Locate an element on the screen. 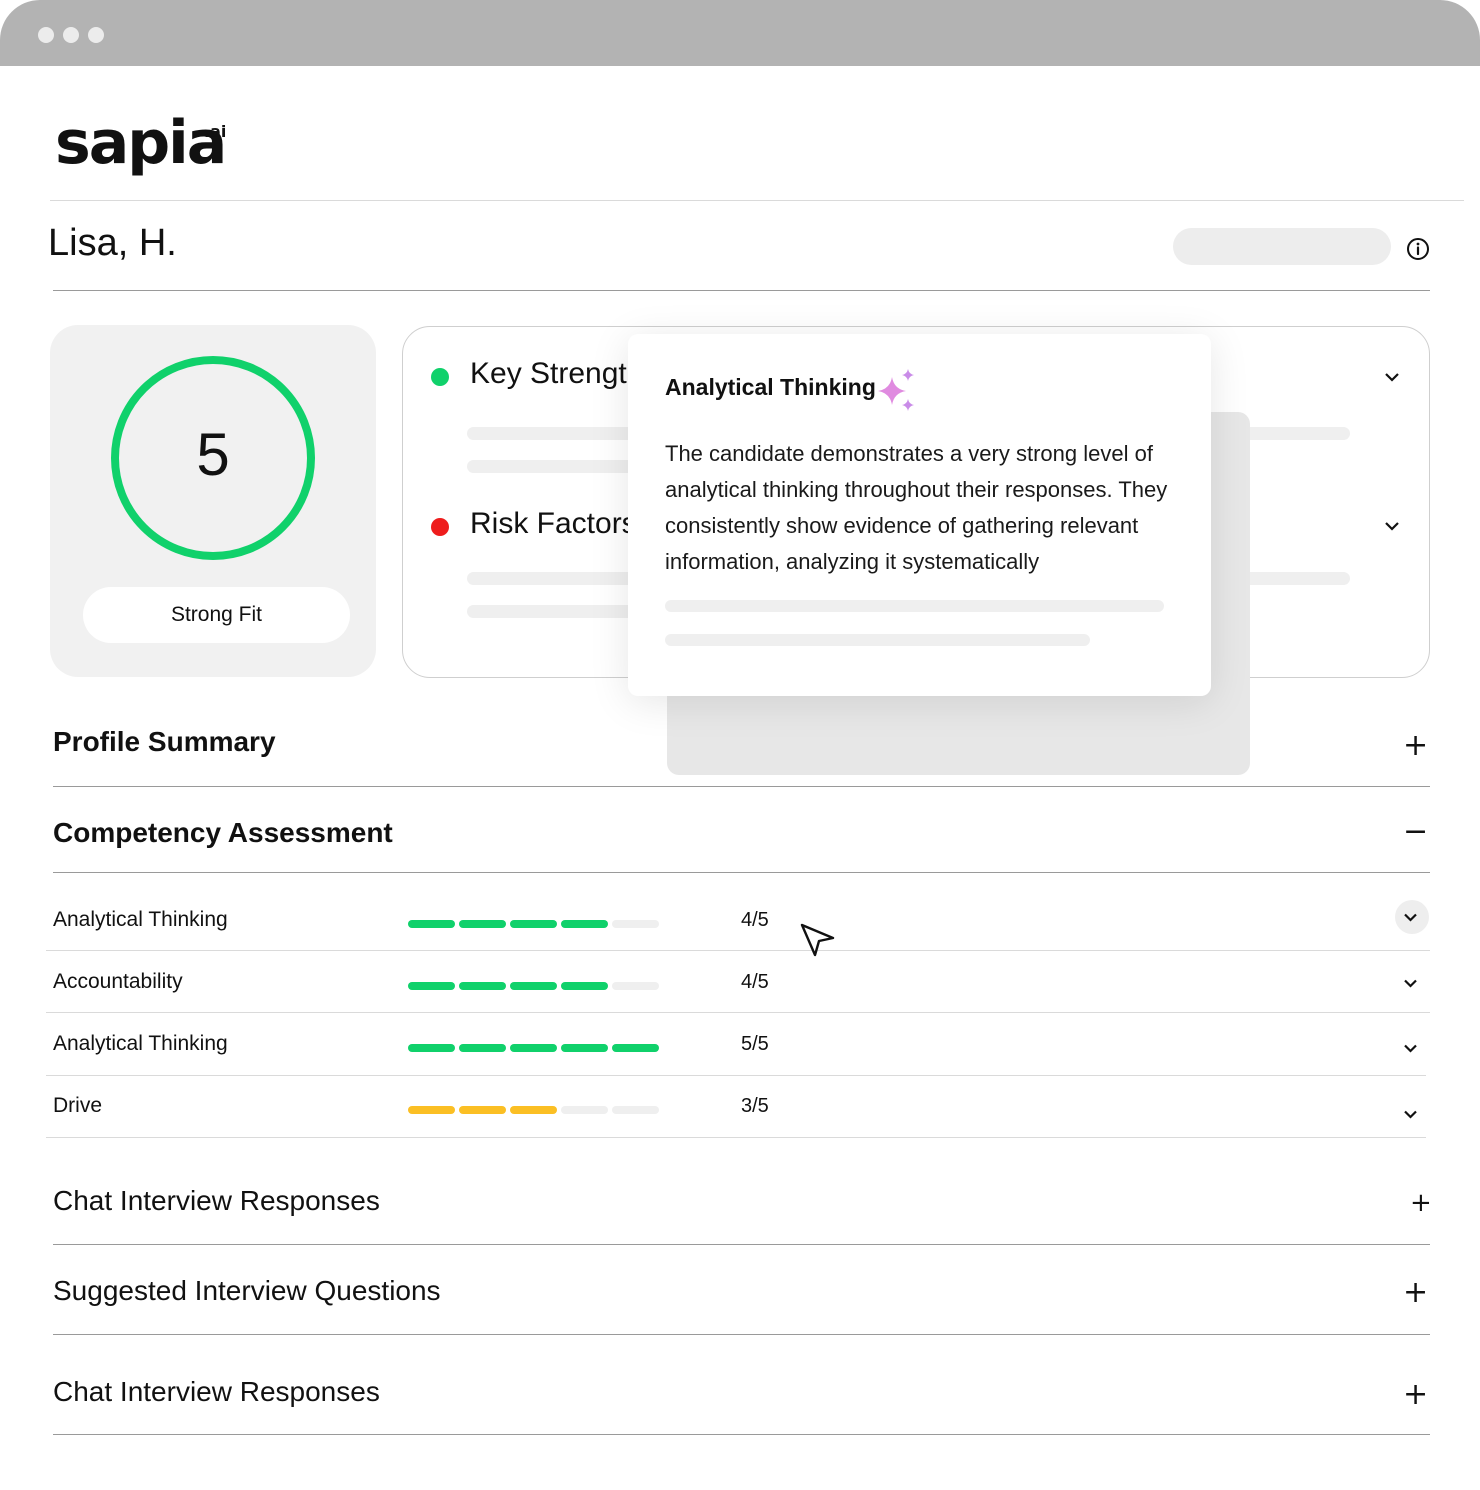  sapia-logo: sapia is located at coordinates (141, 143).